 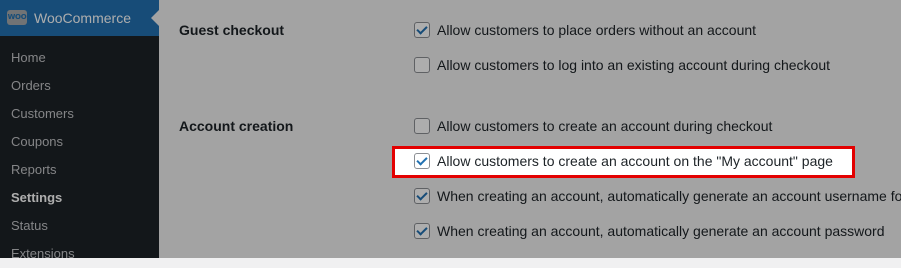 What do you see at coordinates (155, 18) in the screenshot?
I see `current-menu-pointer` at bounding box center [155, 18].